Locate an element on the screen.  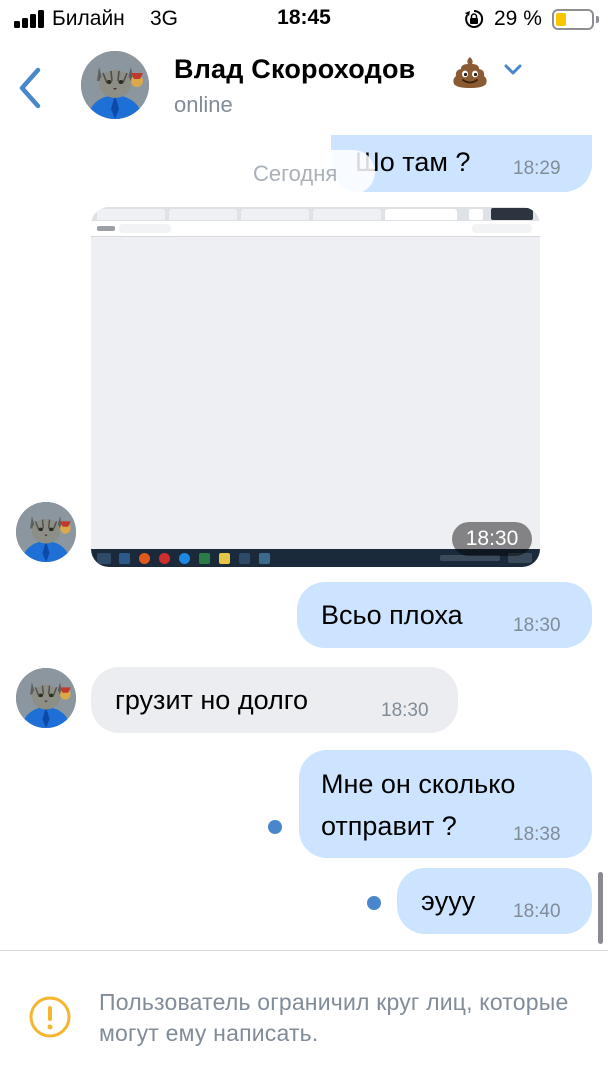
message-bubble-outgoing: Мне он сколько отправит ? 18:38 is located at coordinates (445, 804).